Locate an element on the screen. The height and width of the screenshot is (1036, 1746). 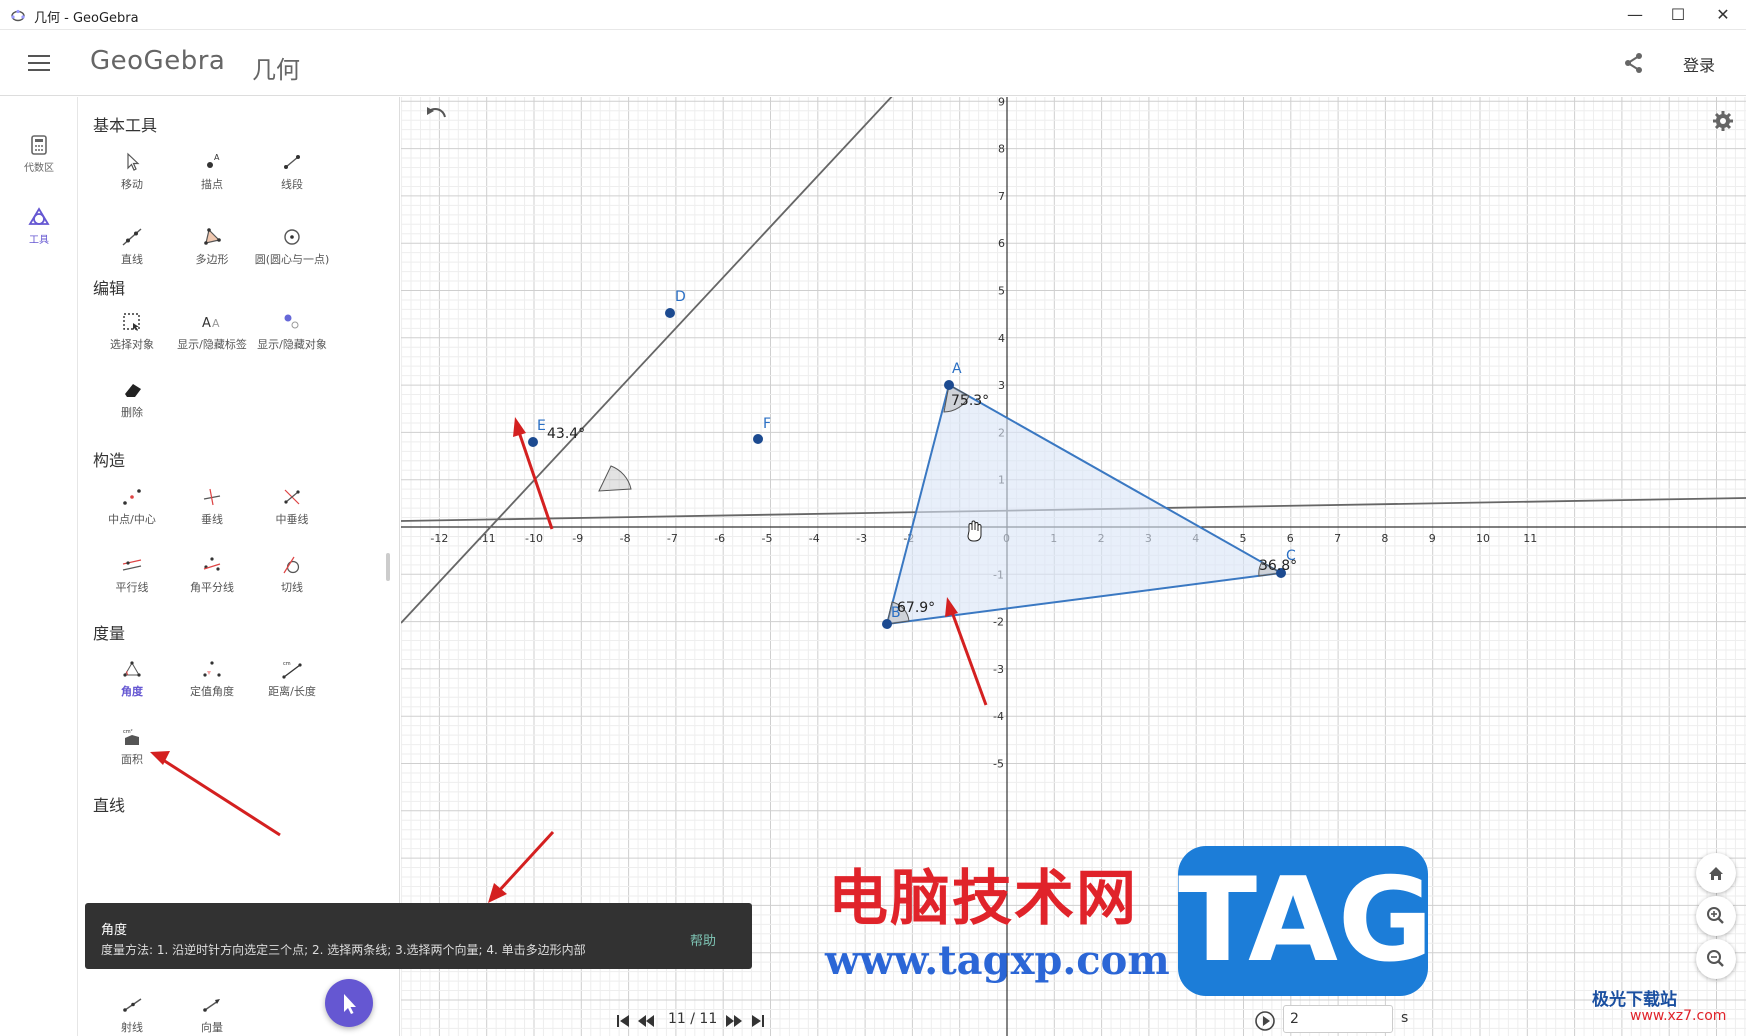
login-button: 登录 is located at coordinates (1699, 64).